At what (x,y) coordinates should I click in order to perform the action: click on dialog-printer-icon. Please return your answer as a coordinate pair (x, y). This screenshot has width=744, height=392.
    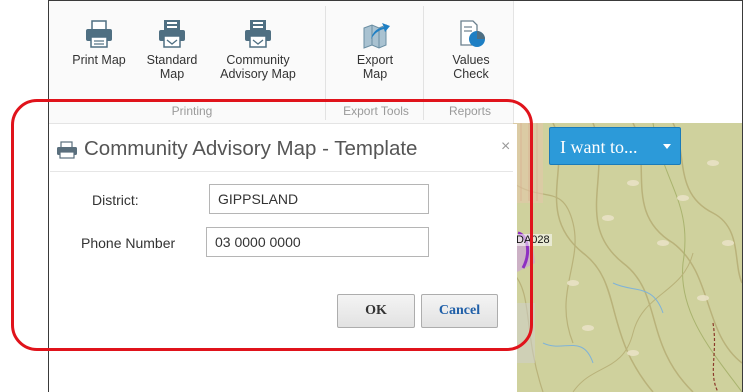
    Looking at the image, I should click on (67, 150).